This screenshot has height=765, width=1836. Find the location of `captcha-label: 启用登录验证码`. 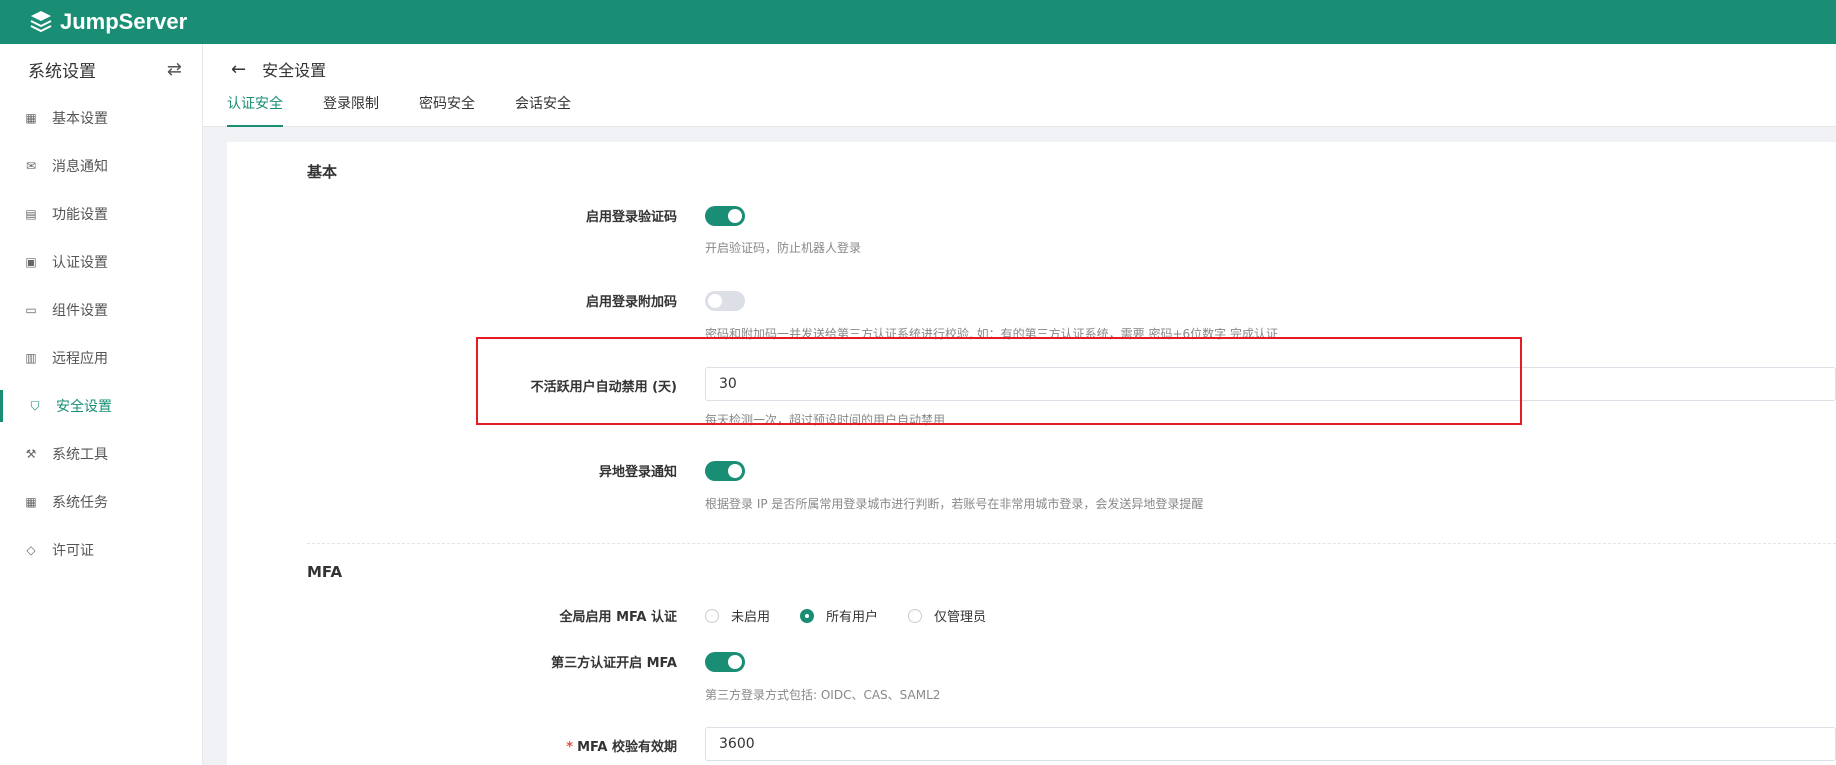

captcha-label: 启用登录验证码 is located at coordinates (631, 217).